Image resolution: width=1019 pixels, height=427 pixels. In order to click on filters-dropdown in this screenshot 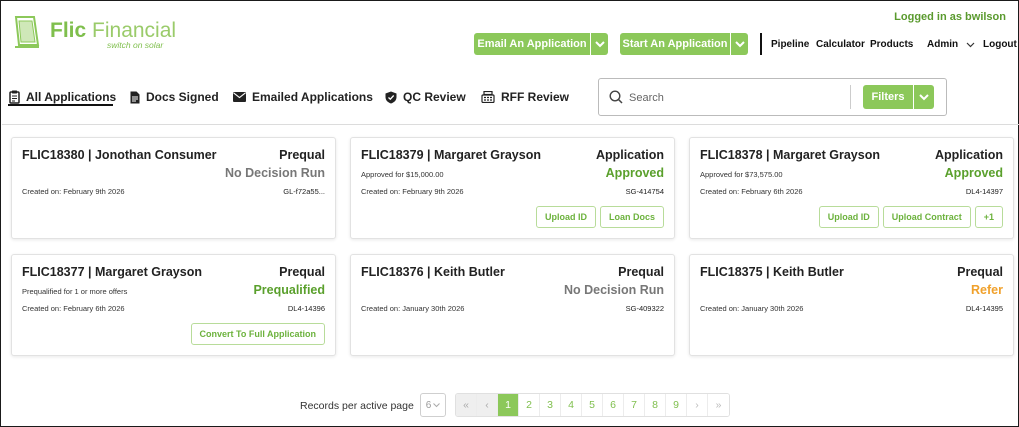, I will do `click(924, 97)`.